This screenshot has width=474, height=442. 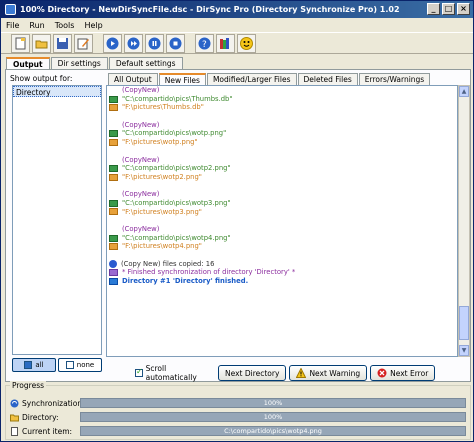 I want to click on stop-button, so click(x=175, y=43).